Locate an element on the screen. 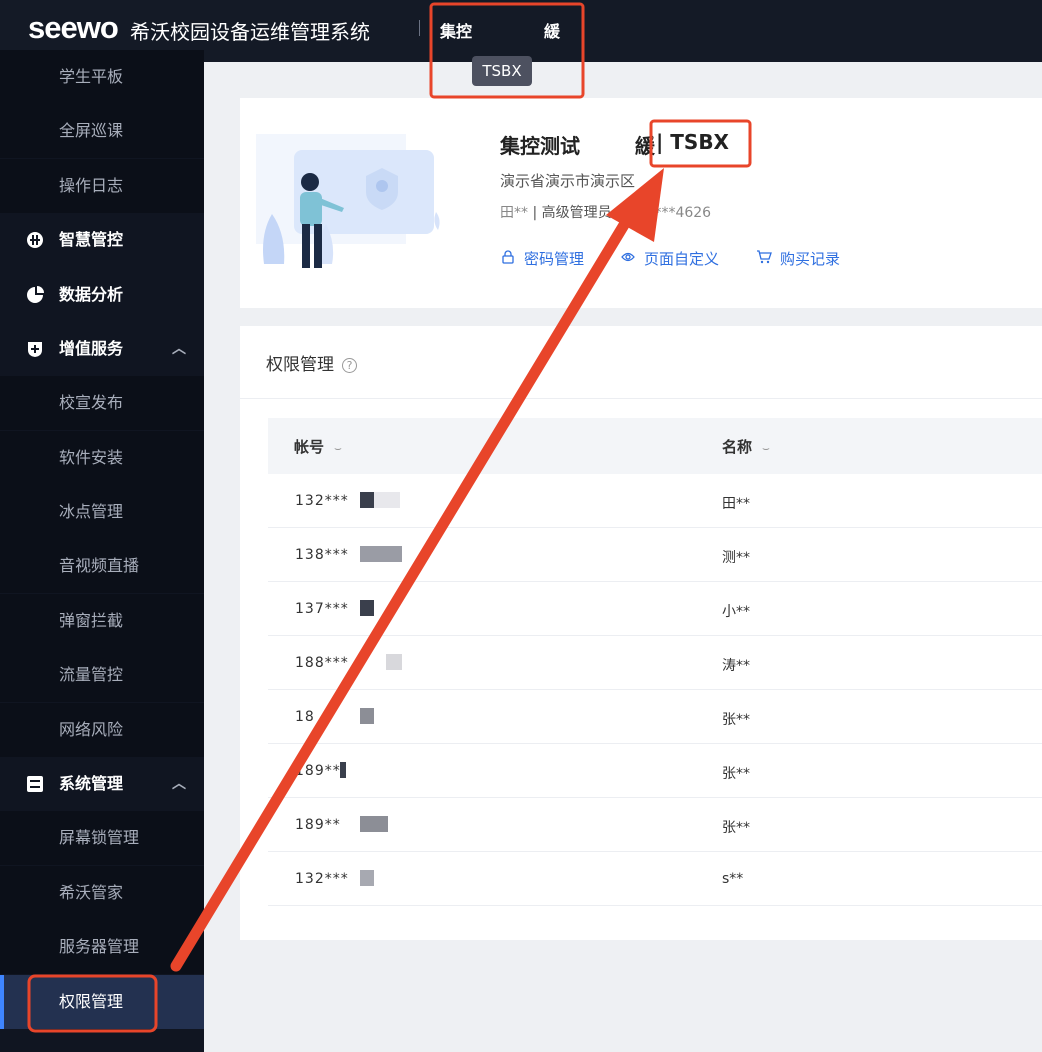 The image size is (1042, 1052). sidebar-item-label: 学生平板 is located at coordinates (91, 76).